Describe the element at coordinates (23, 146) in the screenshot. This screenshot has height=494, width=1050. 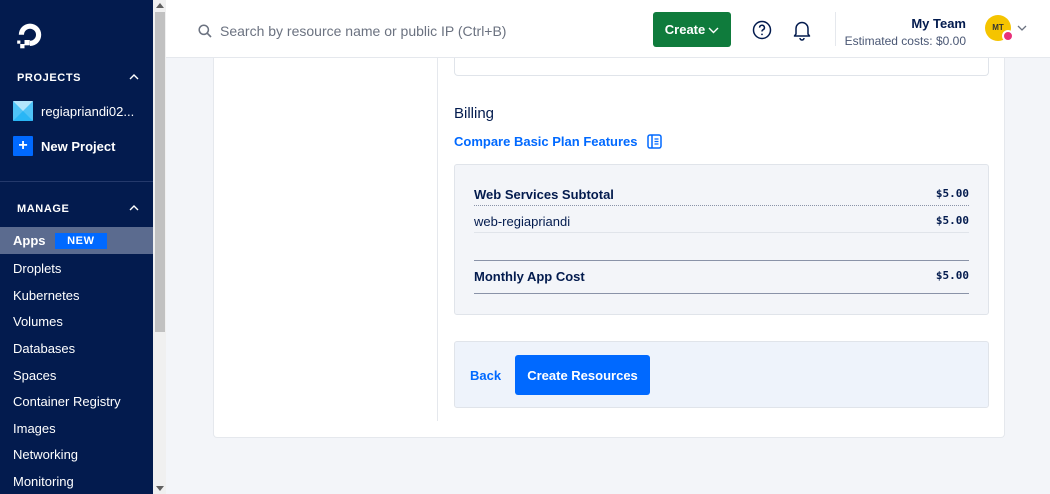
I see `plus-icon: +` at that location.